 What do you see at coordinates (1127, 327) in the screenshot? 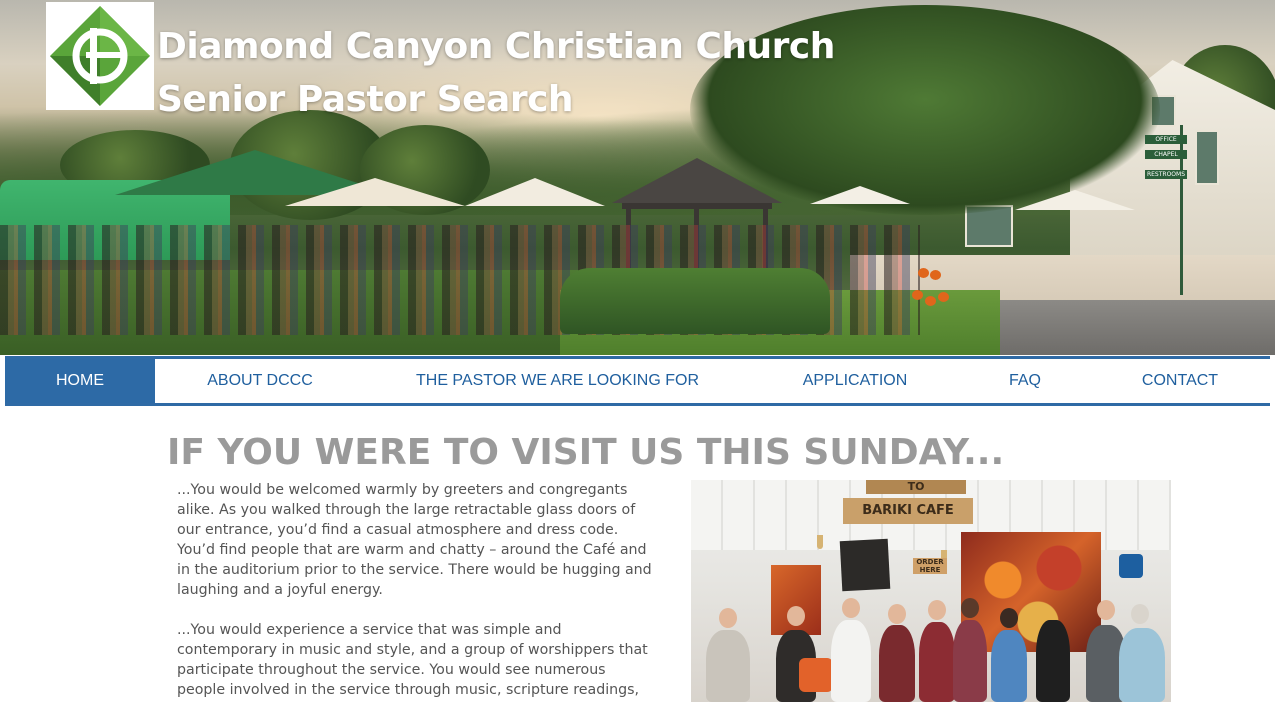
I see `road` at bounding box center [1127, 327].